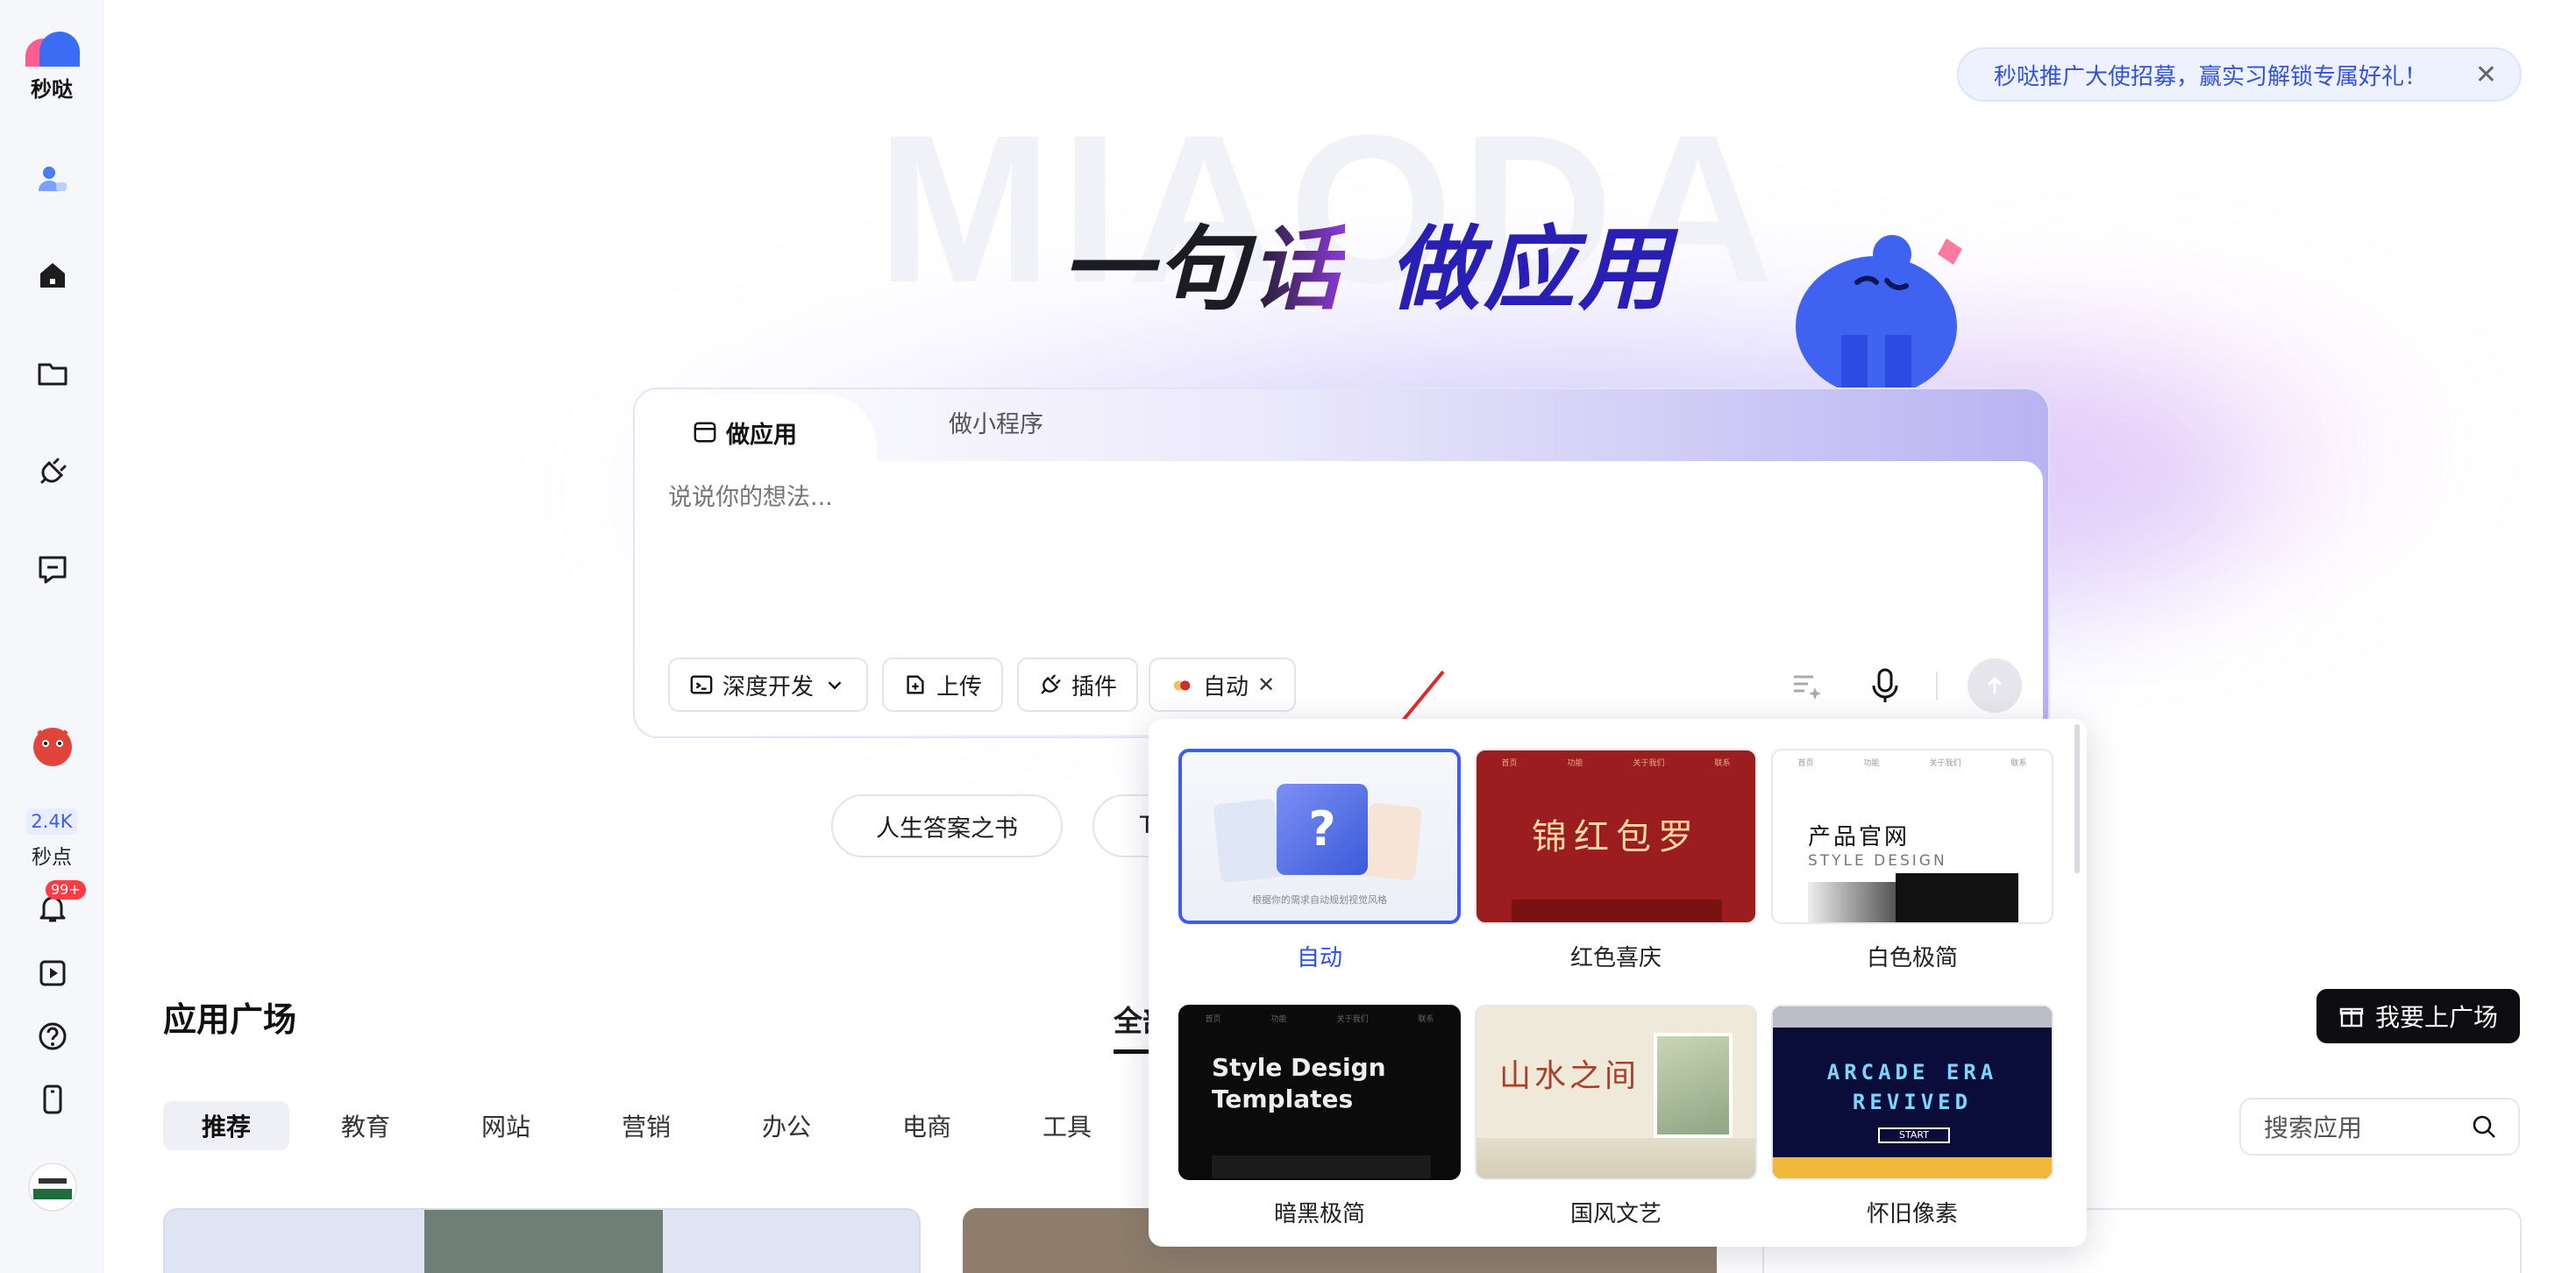 This screenshot has height=1273, width=2576. Describe the element at coordinates (761, 435) in the screenshot. I see `tab-make-app-label: 做应用` at that location.